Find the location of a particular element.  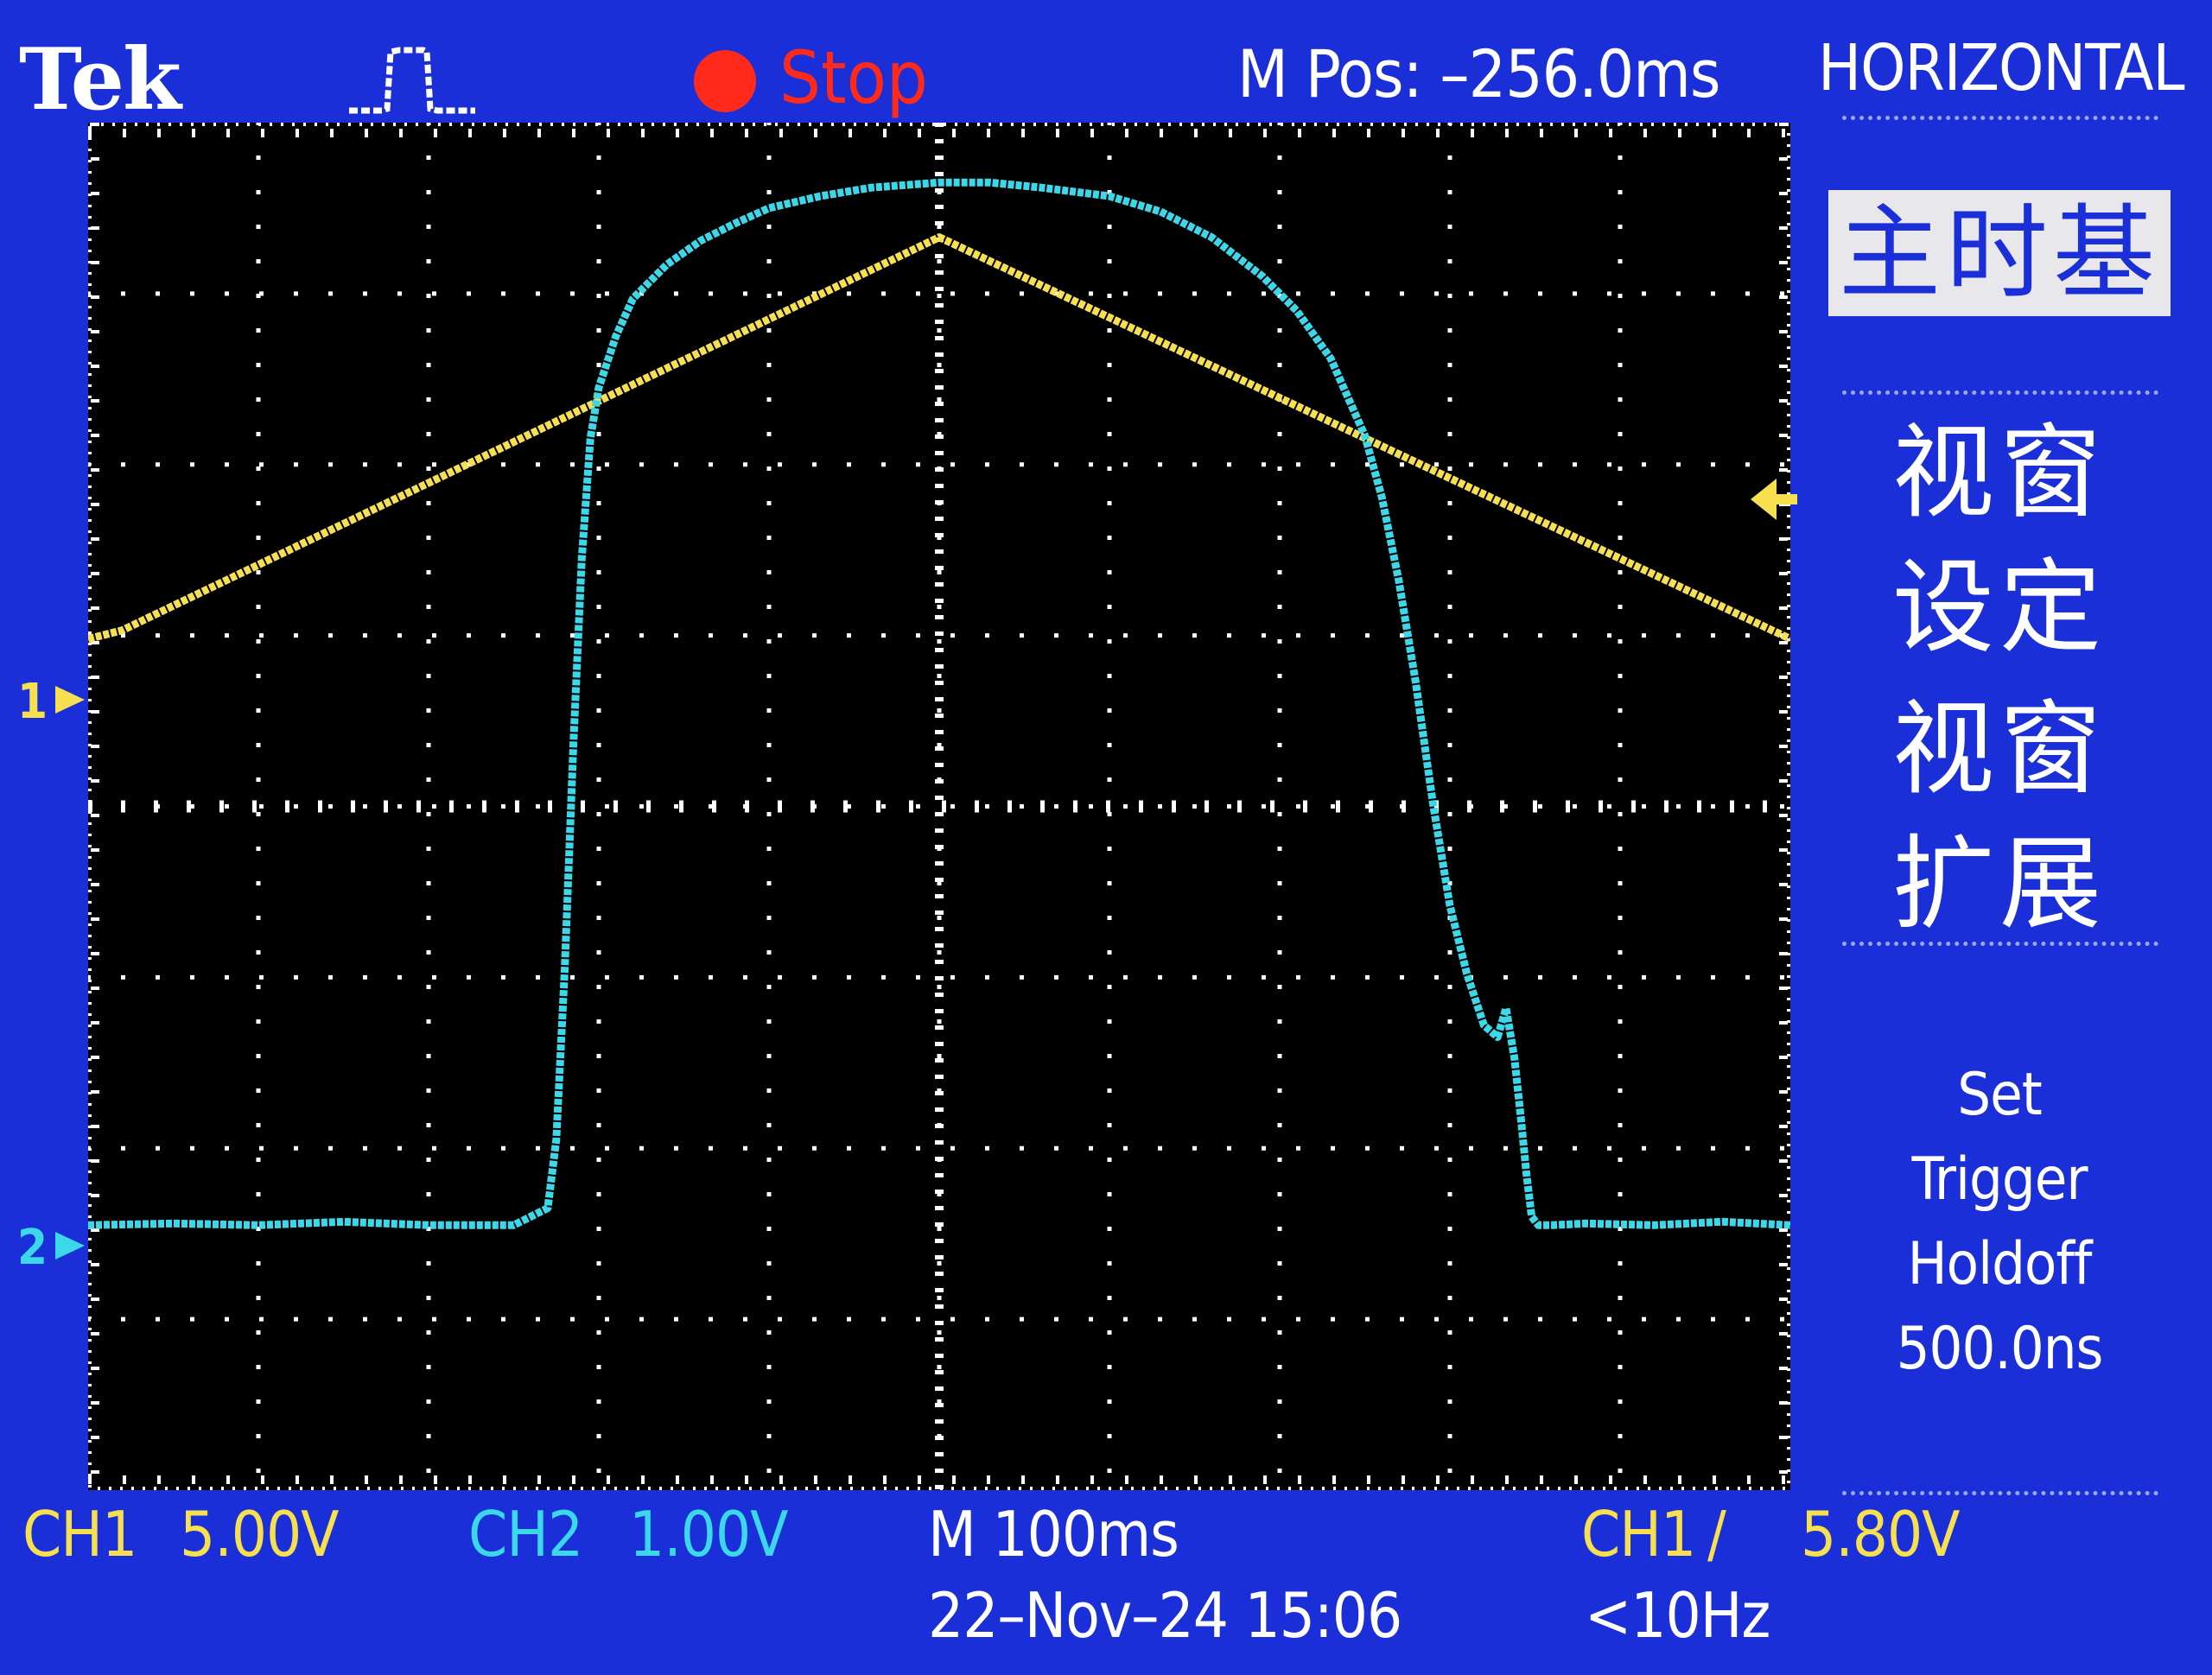

menu-window-settings-line1: 视窗 is located at coordinates (1999, 473).